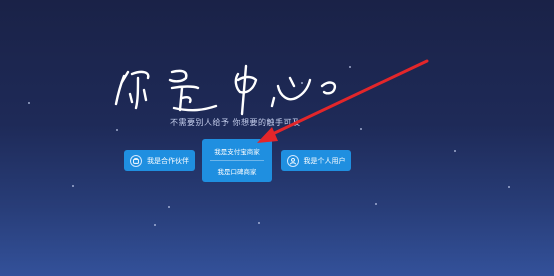 This screenshot has height=276, width=554. Describe the element at coordinates (232, 88) in the screenshot. I see `handwritten-logo` at that location.